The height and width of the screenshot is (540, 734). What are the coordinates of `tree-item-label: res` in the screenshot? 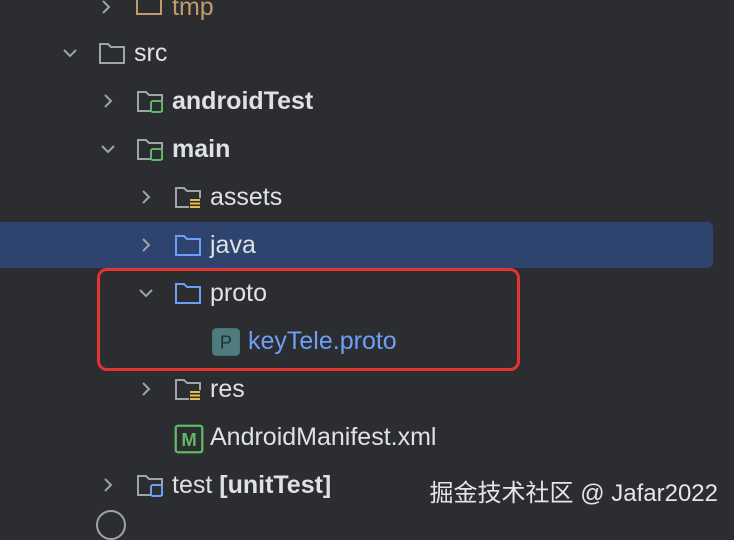 It's located at (227, 389).